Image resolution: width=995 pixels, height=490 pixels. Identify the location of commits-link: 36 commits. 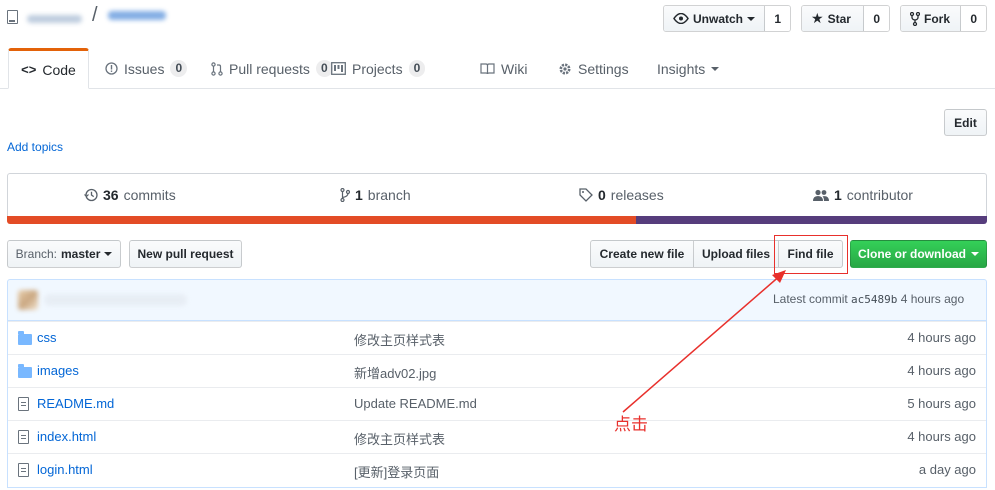
(130, 195).